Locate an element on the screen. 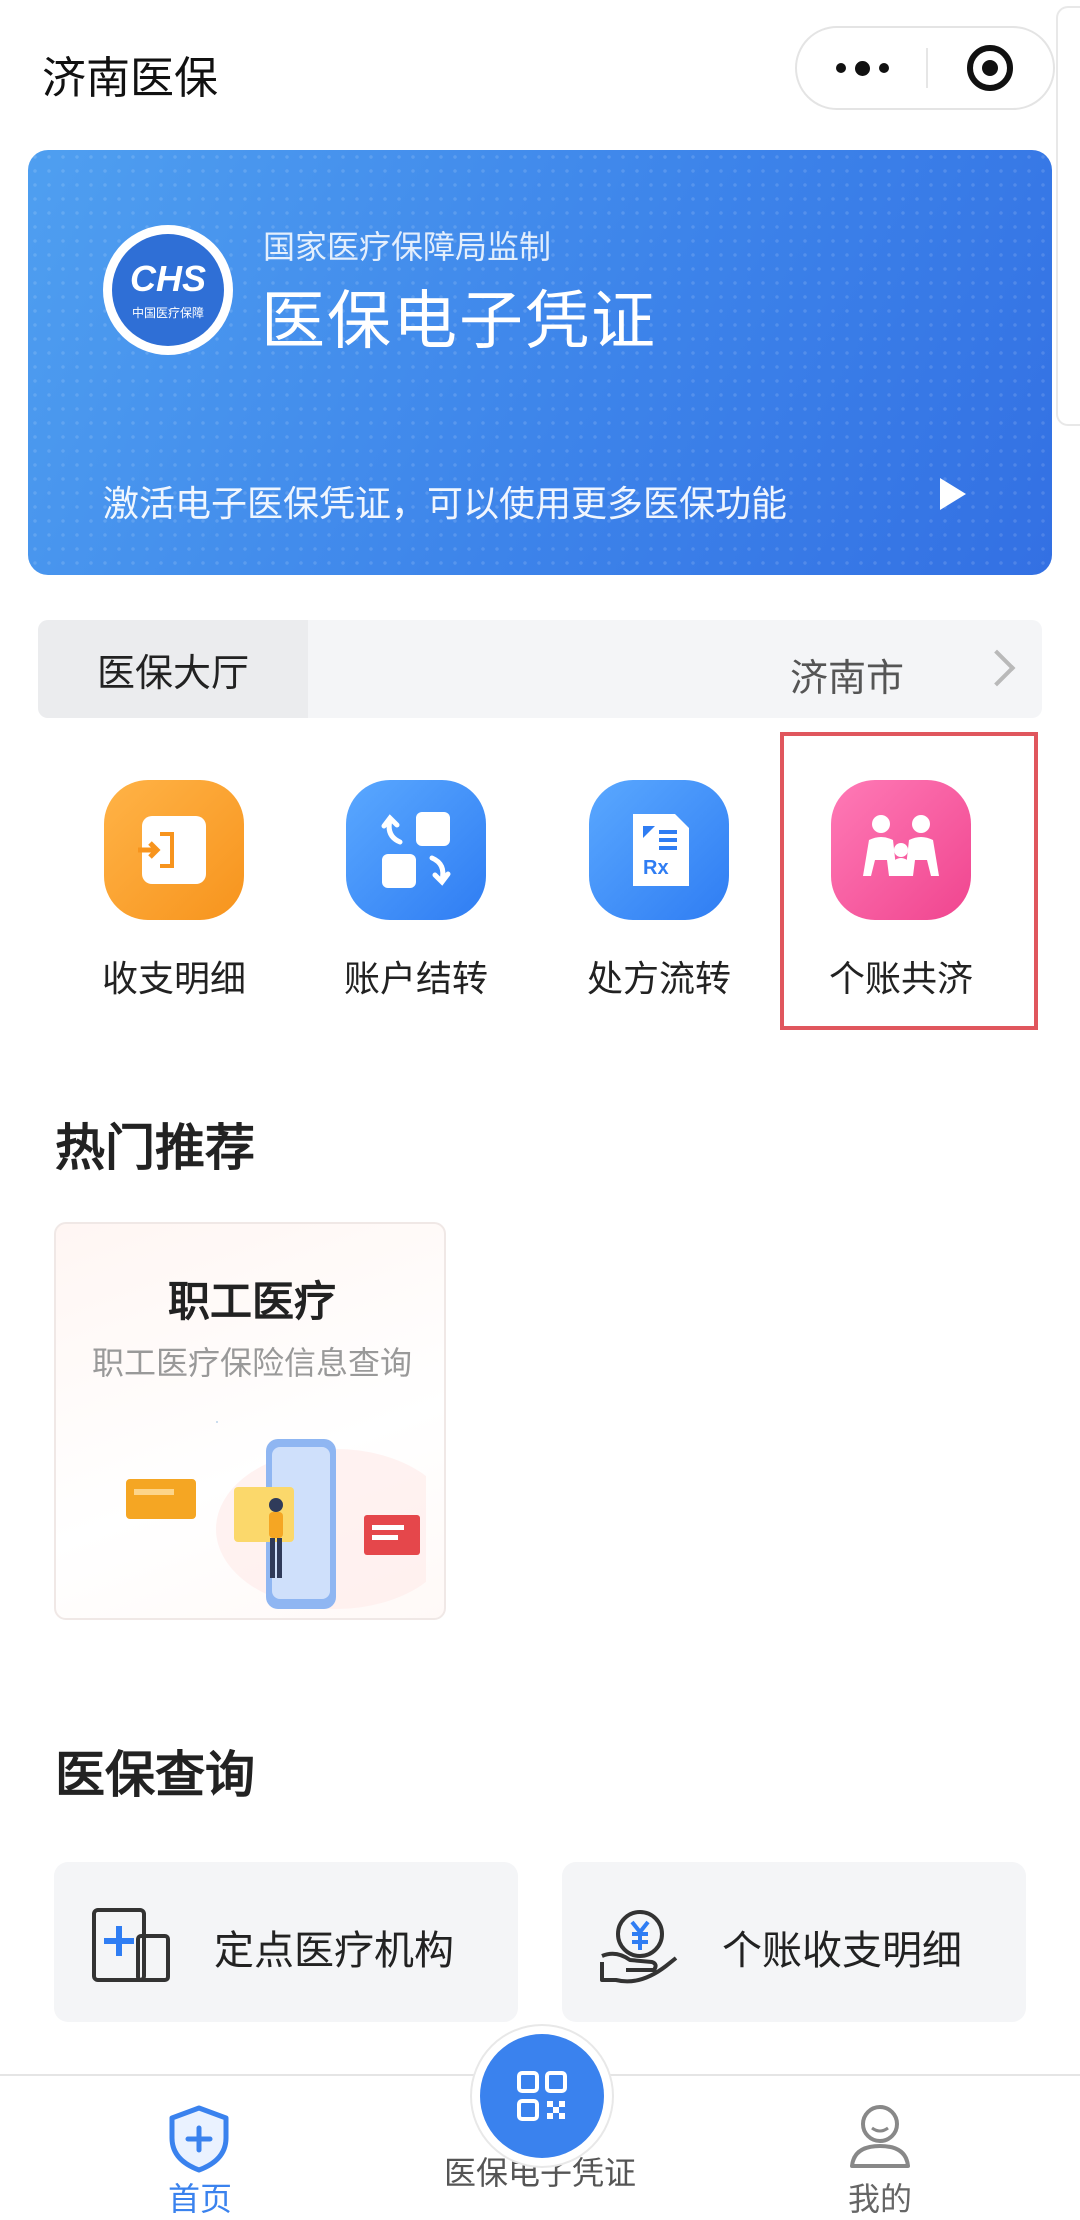  prescription-icon: Rx is located at coordinates (659, 850).